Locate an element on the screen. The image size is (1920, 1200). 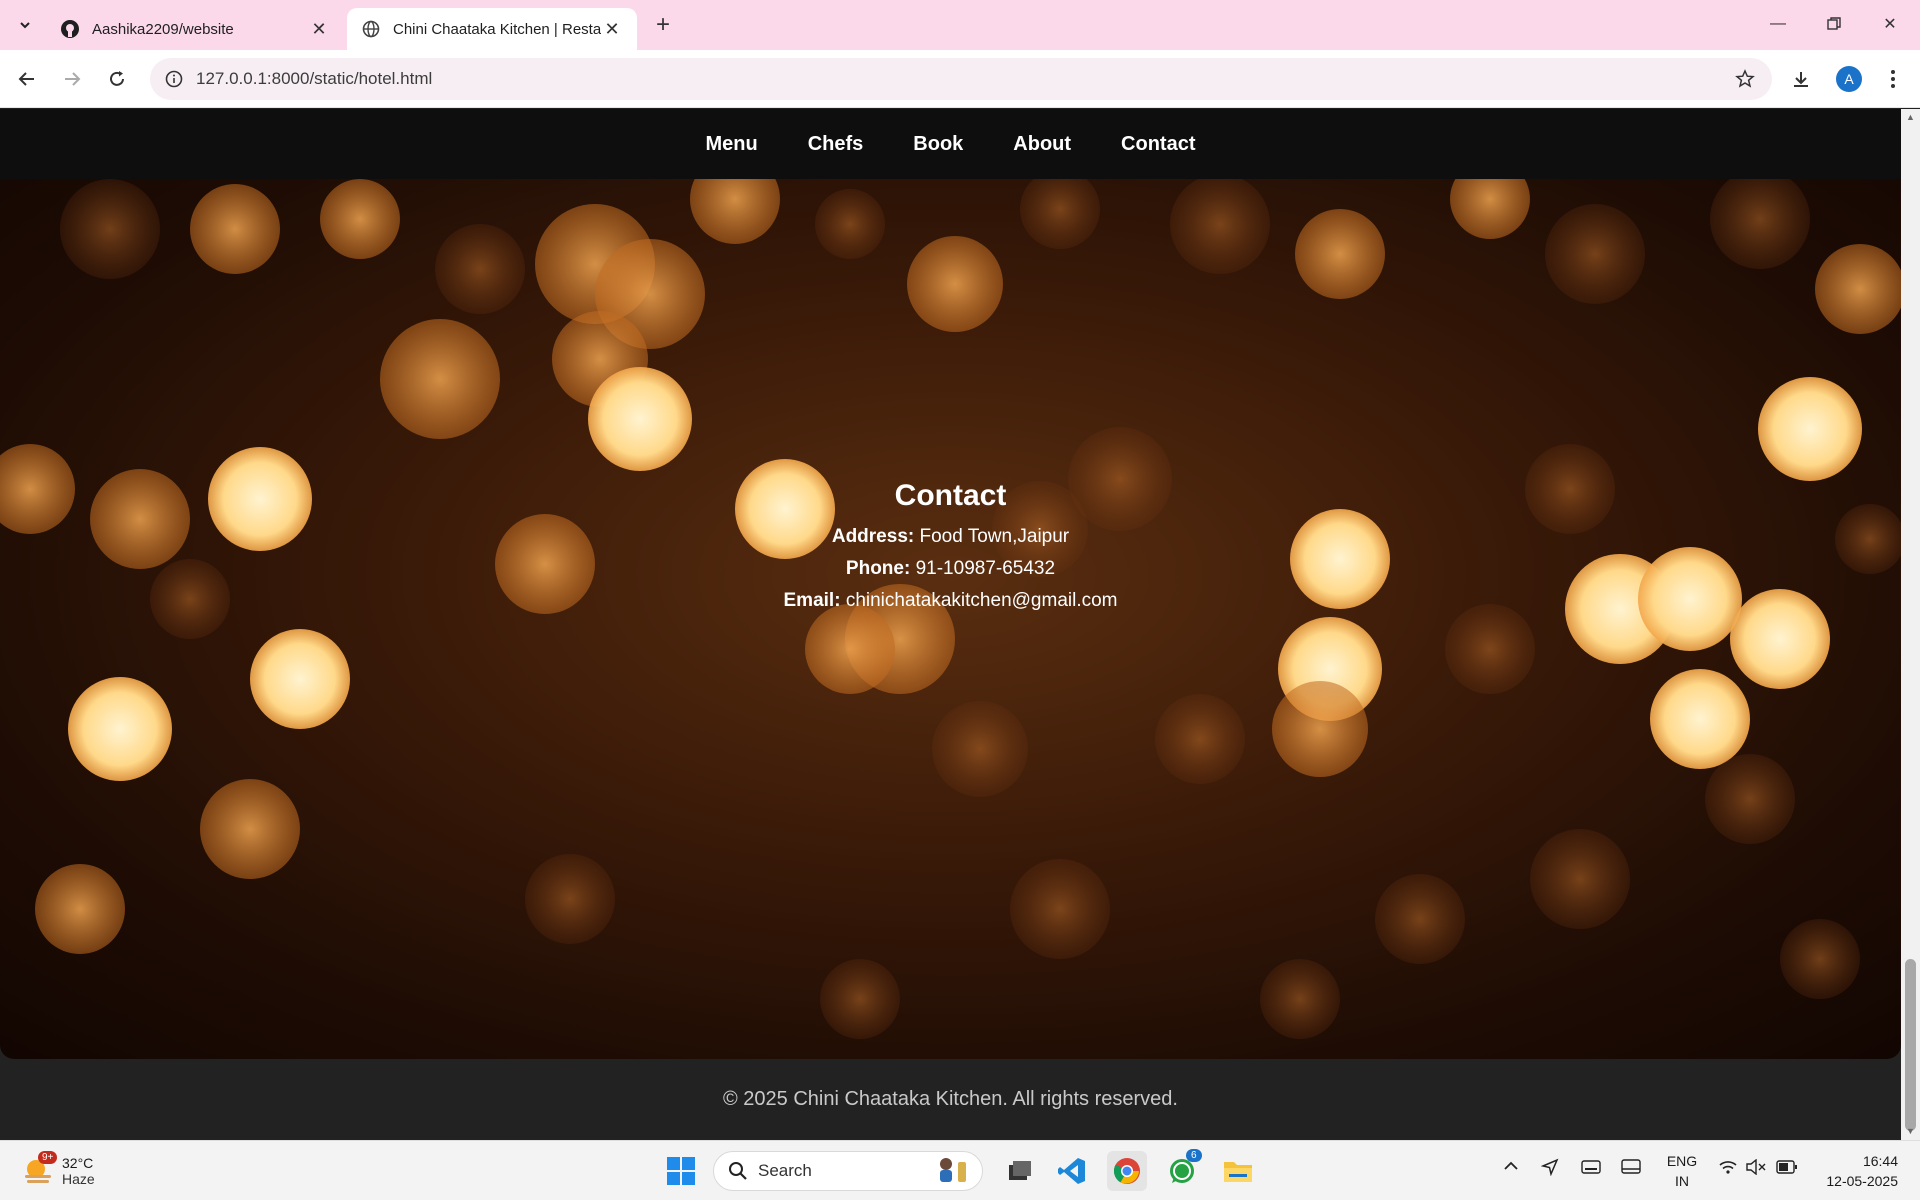
weather-desc: Haze is located at coordinates (78, 1179).